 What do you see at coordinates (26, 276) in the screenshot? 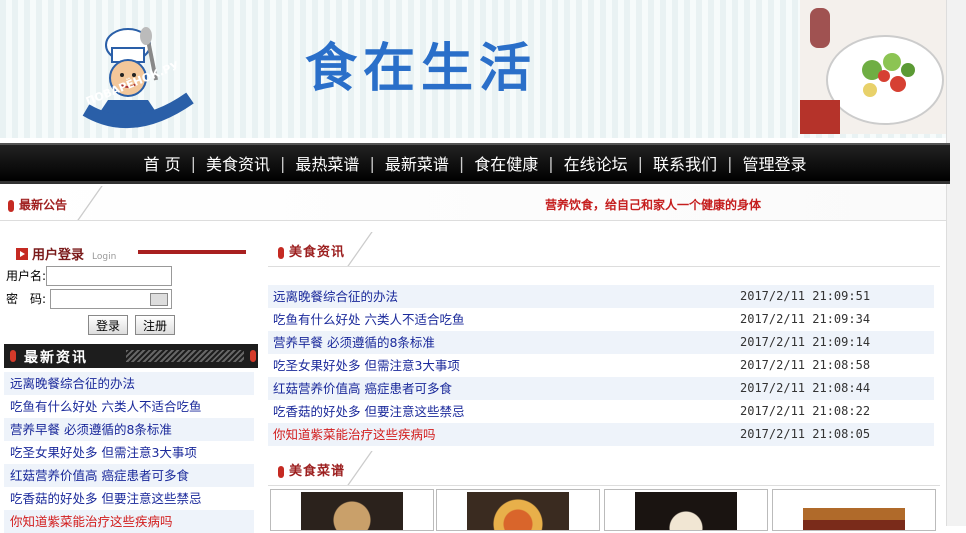
I see `username-label: 用户名:` at bounding box center [26, 276].